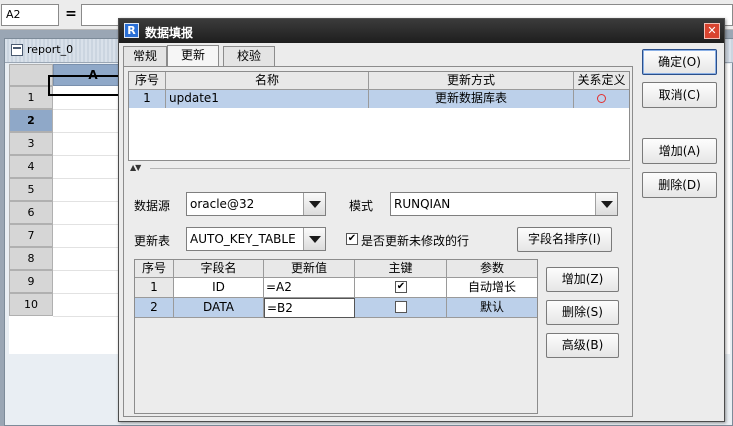 Image resolution: width=733 pixels, height=426 pixels. I want to click on row-header: 6, so click(31, 212).